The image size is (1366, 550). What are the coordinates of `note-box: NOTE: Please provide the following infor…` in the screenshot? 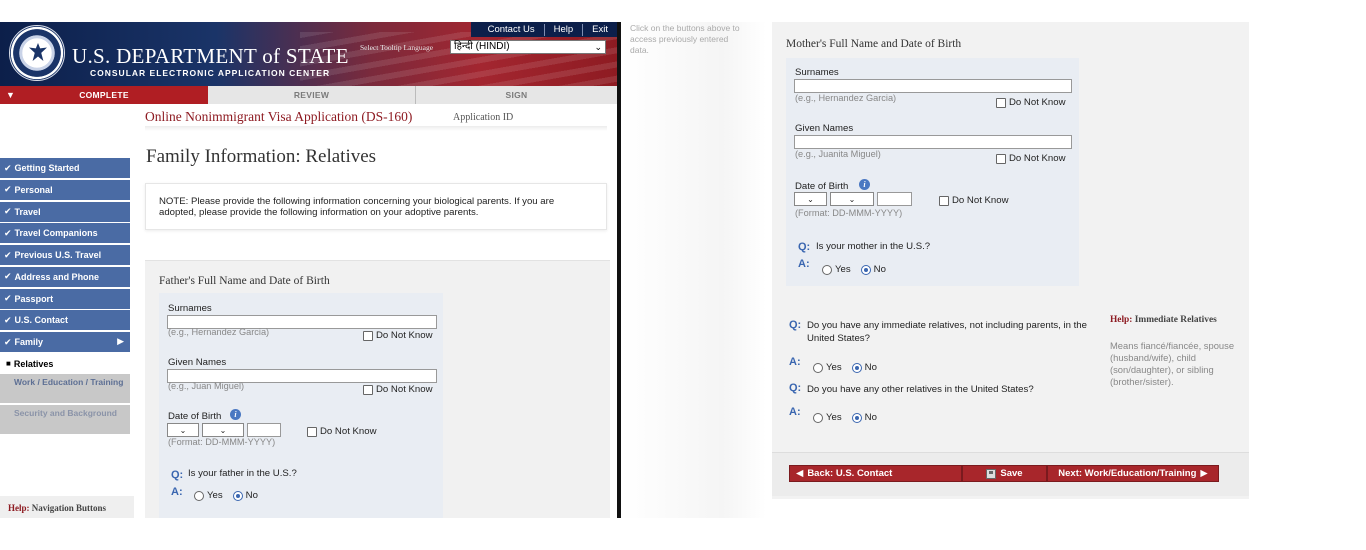 It's located at (376, 206).